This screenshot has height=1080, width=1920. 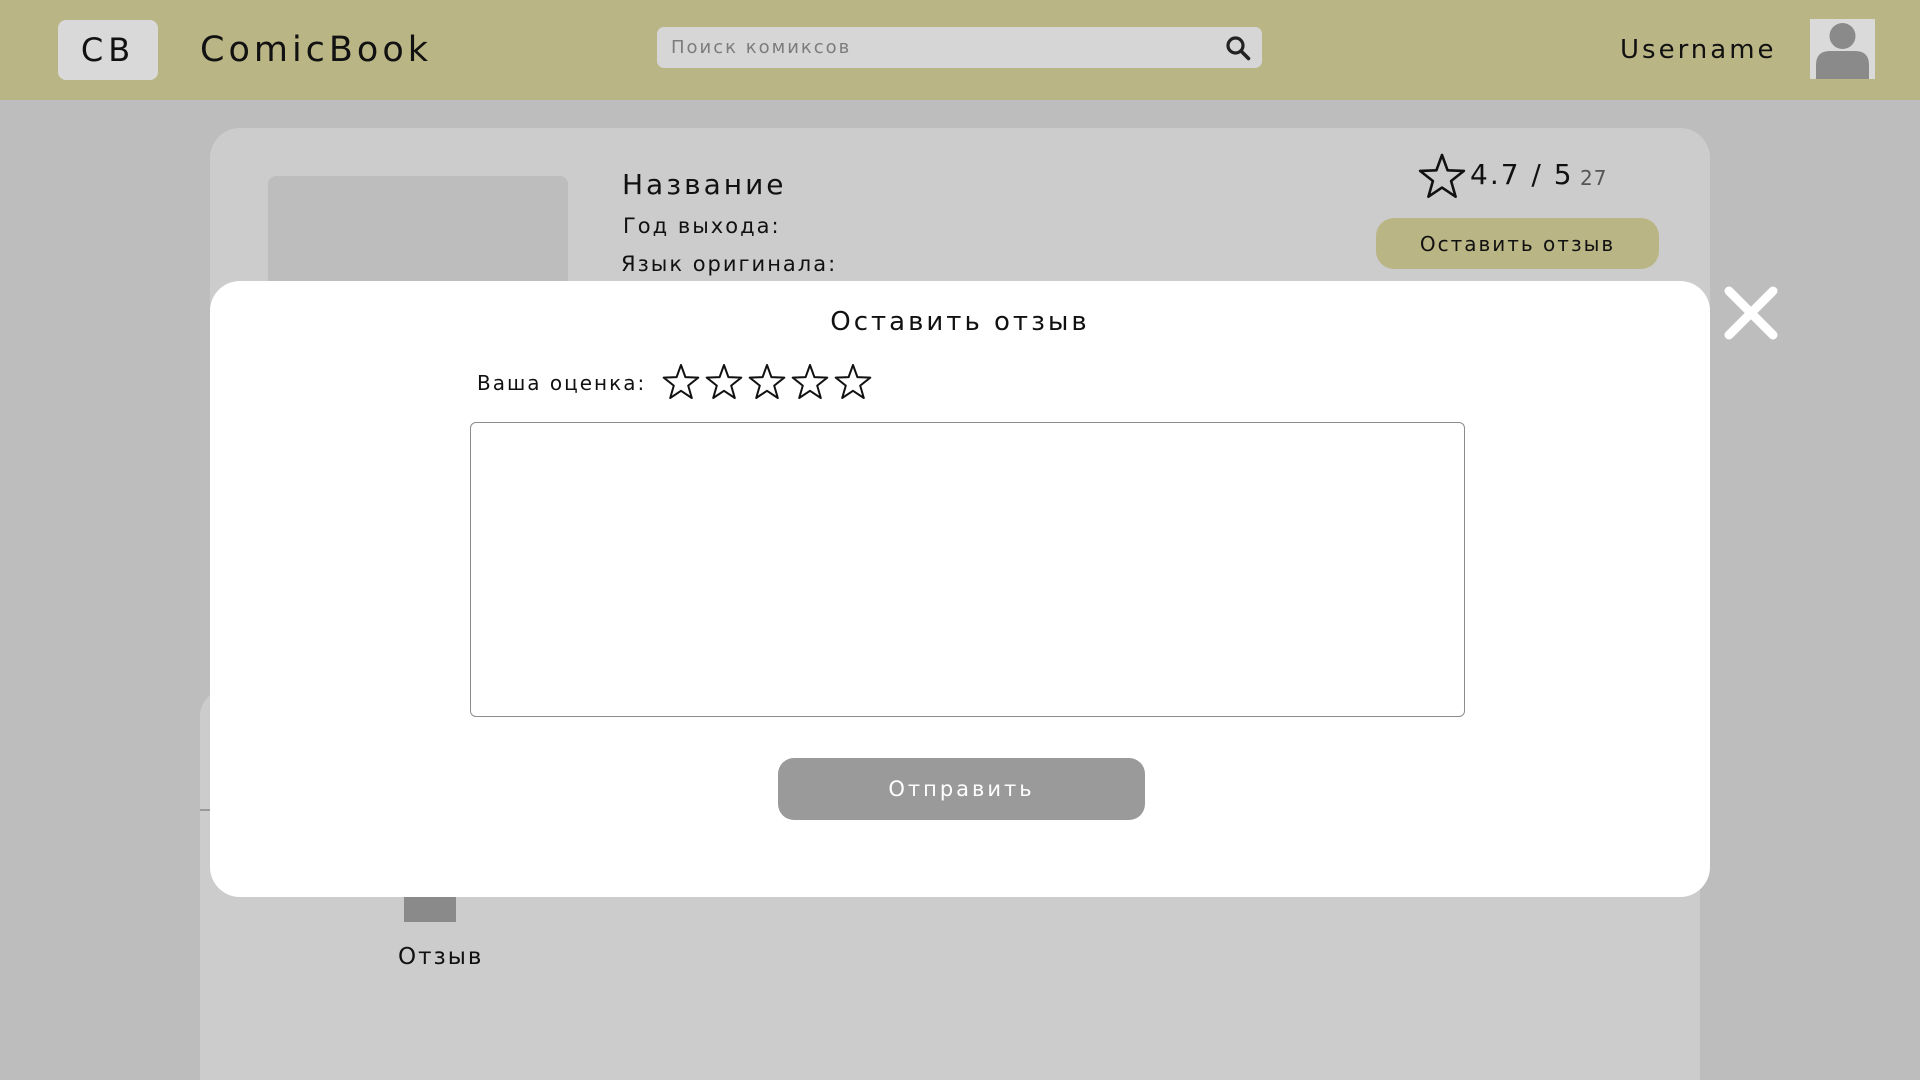 I want to click on submit-button: Отправить, so click(x=961, y=789).